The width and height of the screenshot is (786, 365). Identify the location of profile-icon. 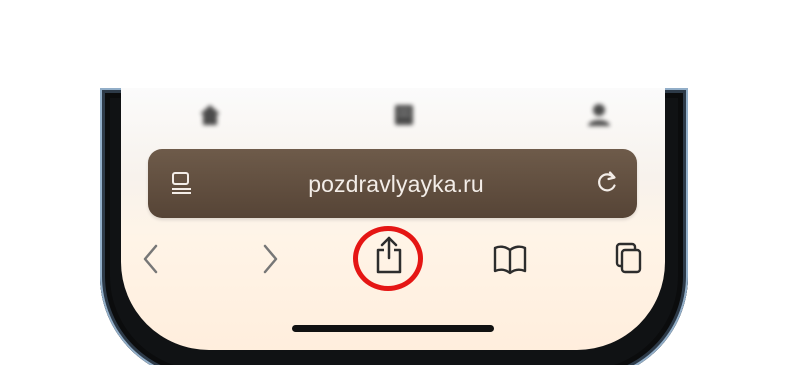
(599, 115).